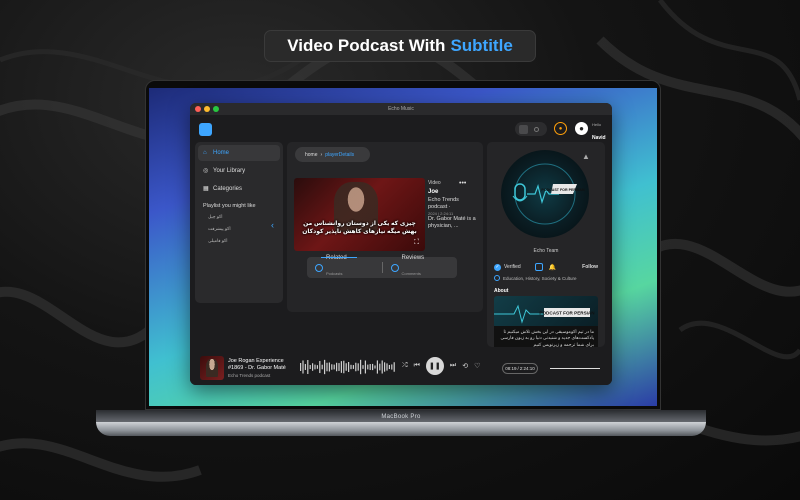 The width and height of the screenshot is (800, 500). Describe the element at coordinates (311, 155) in the screenshot. I see `breadcrumb-root: home` at that location.